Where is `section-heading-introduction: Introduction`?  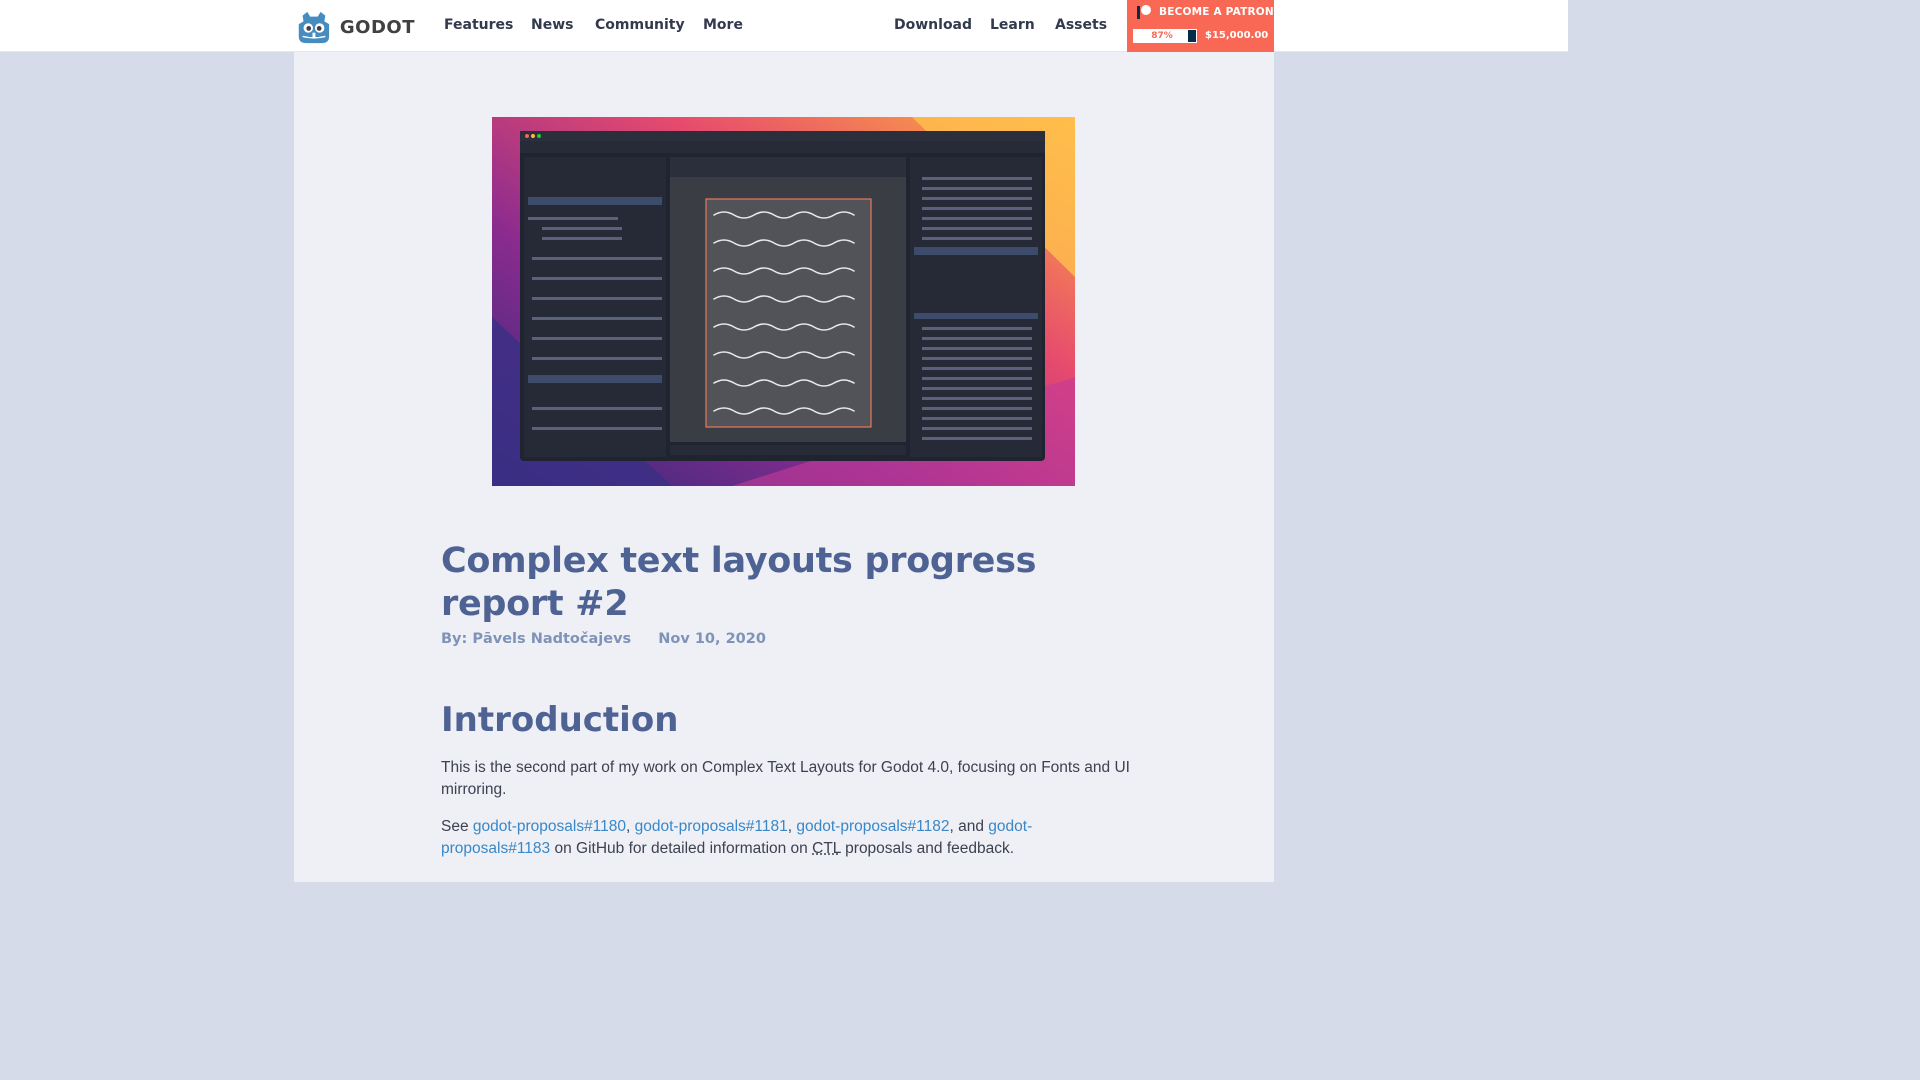
section-heading-introduction: Introduction is located at coordinates (560, 720).